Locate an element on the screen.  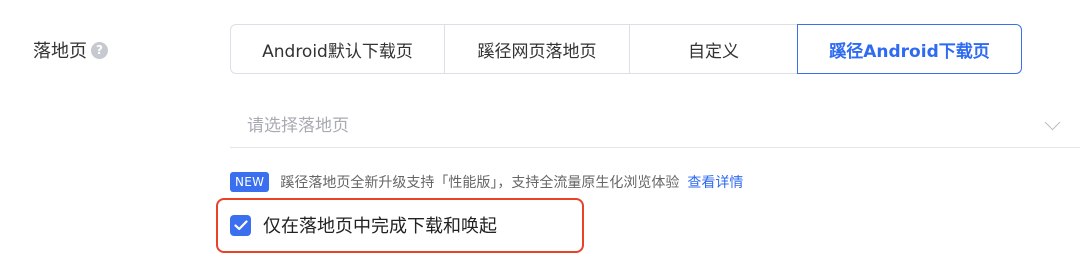
landing-type-segmented-control: Android默认下载页 蹊径网页落地页 自定义 蹊径Android下载页 is located at coordinates (626, 49).